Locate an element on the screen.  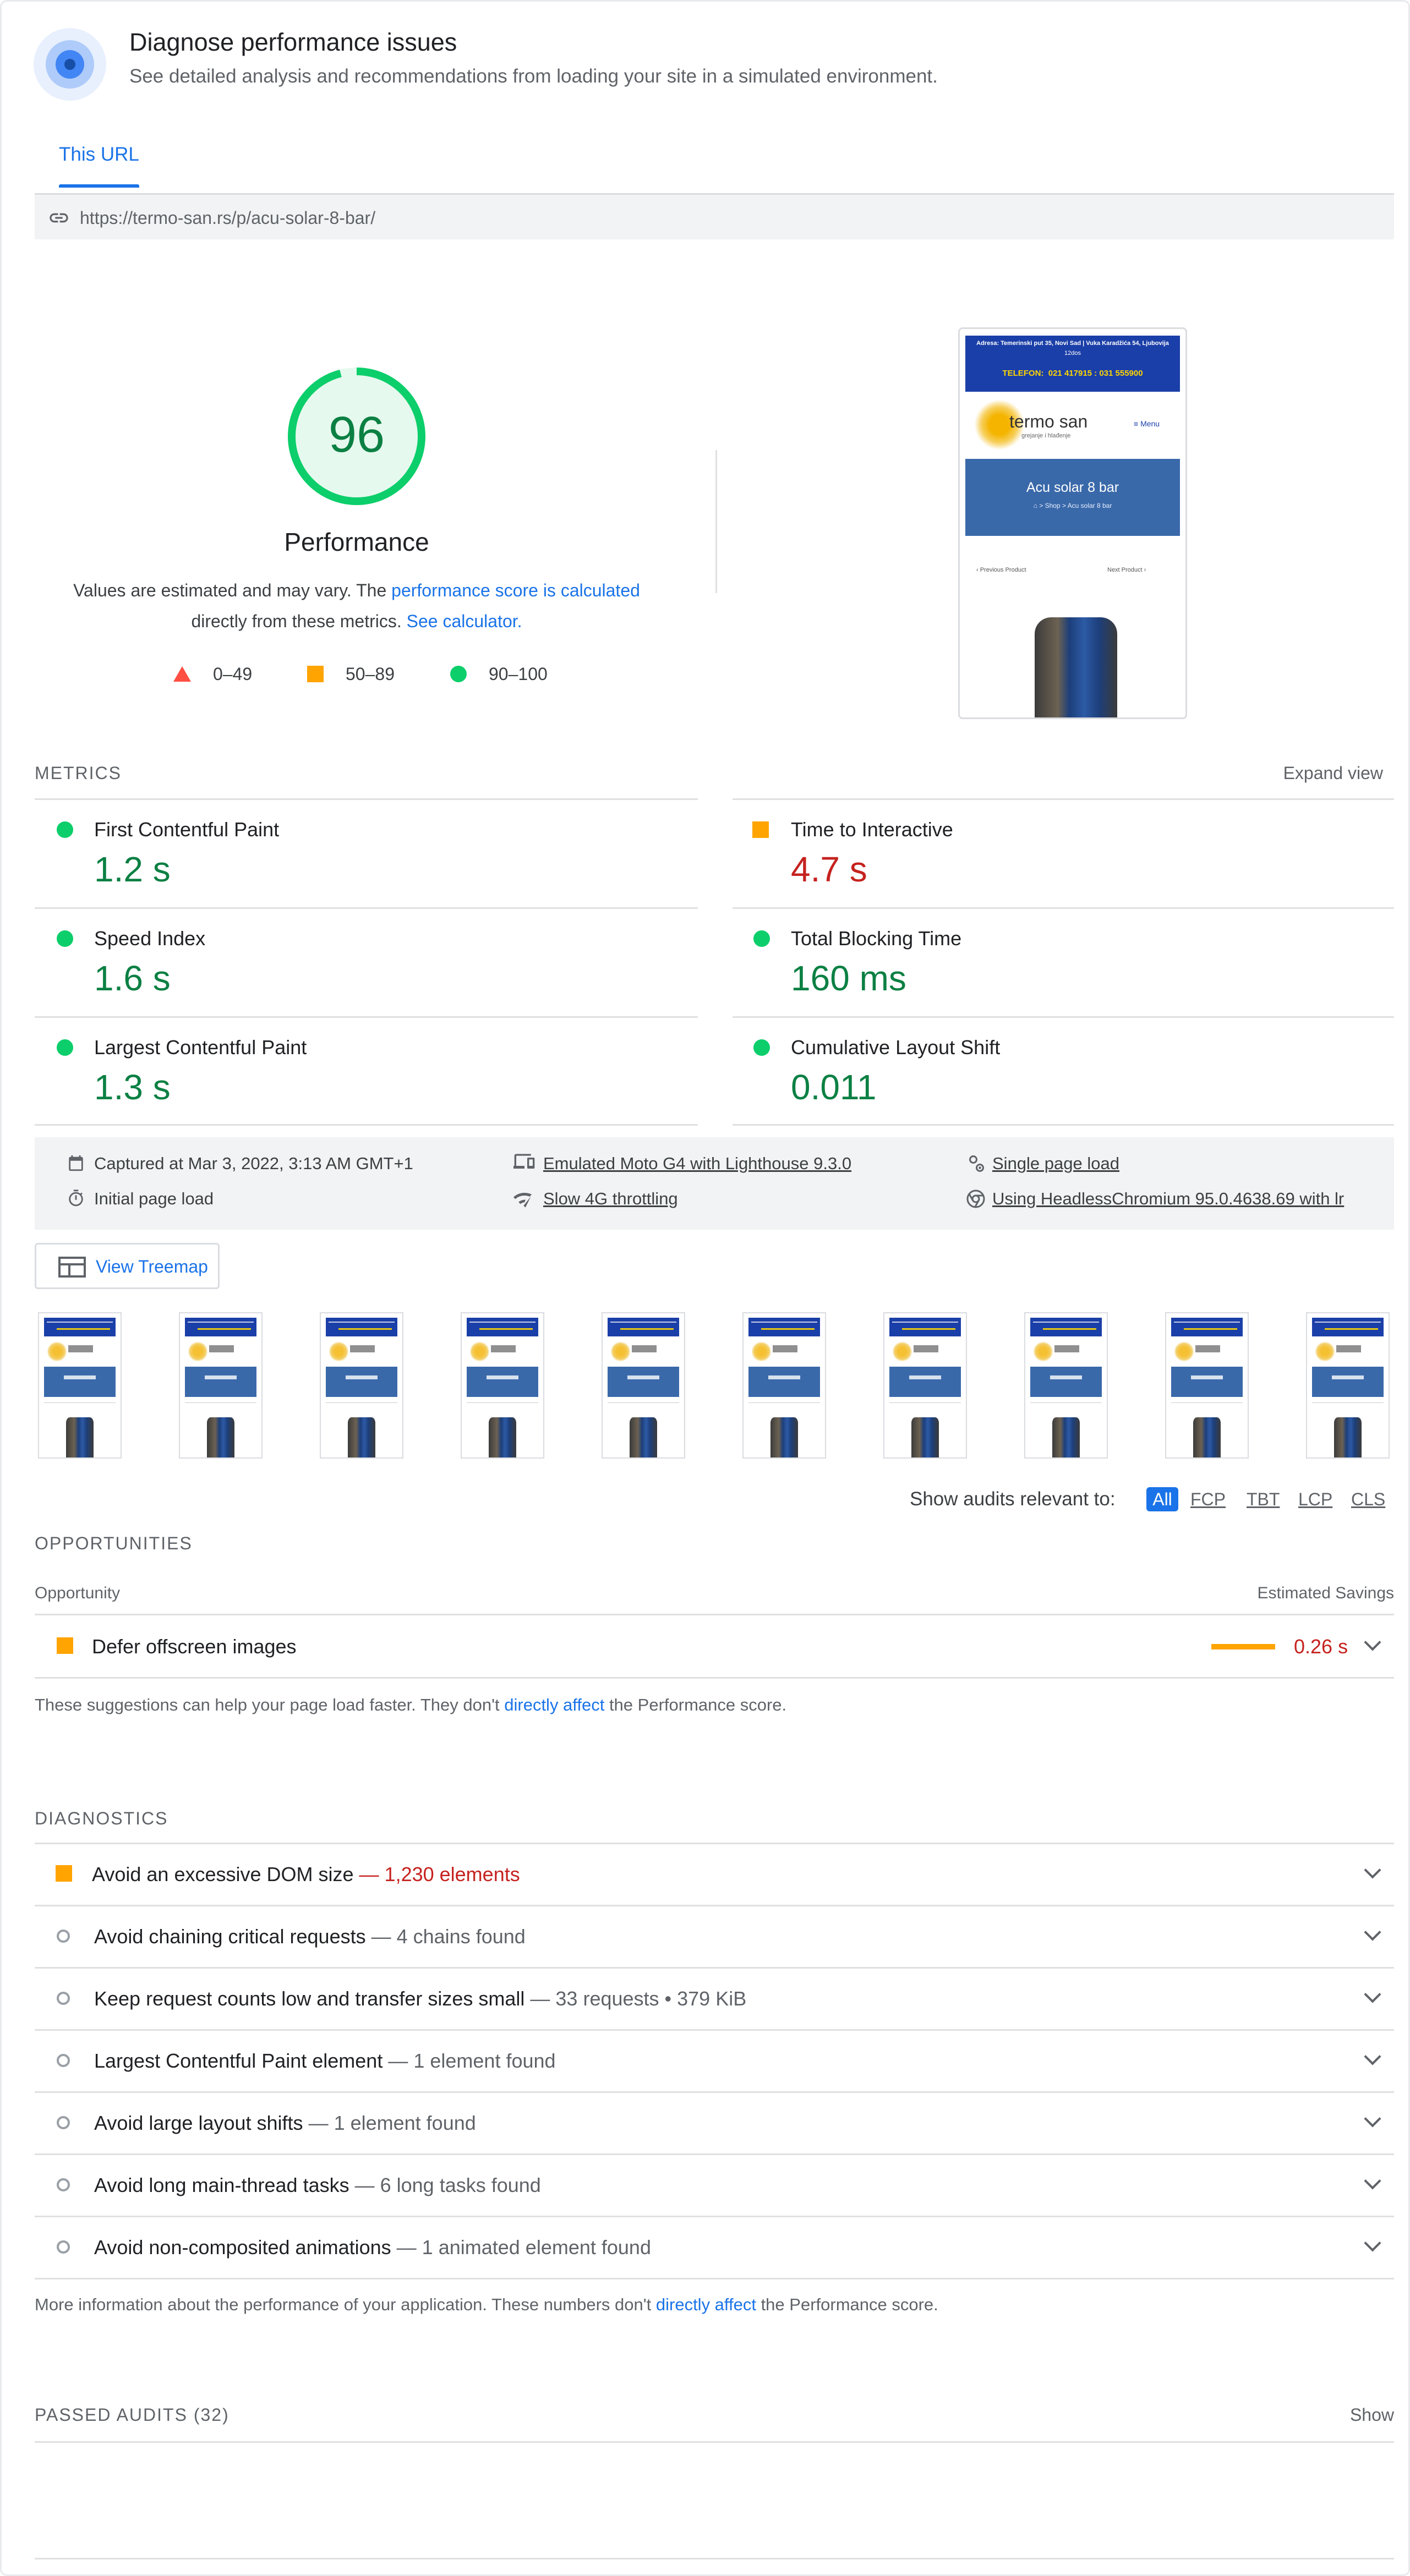
captured-at: Captured at Mar 3, 2022, 3:13 AM GMT+1 is located at coordinates (253, 1163).